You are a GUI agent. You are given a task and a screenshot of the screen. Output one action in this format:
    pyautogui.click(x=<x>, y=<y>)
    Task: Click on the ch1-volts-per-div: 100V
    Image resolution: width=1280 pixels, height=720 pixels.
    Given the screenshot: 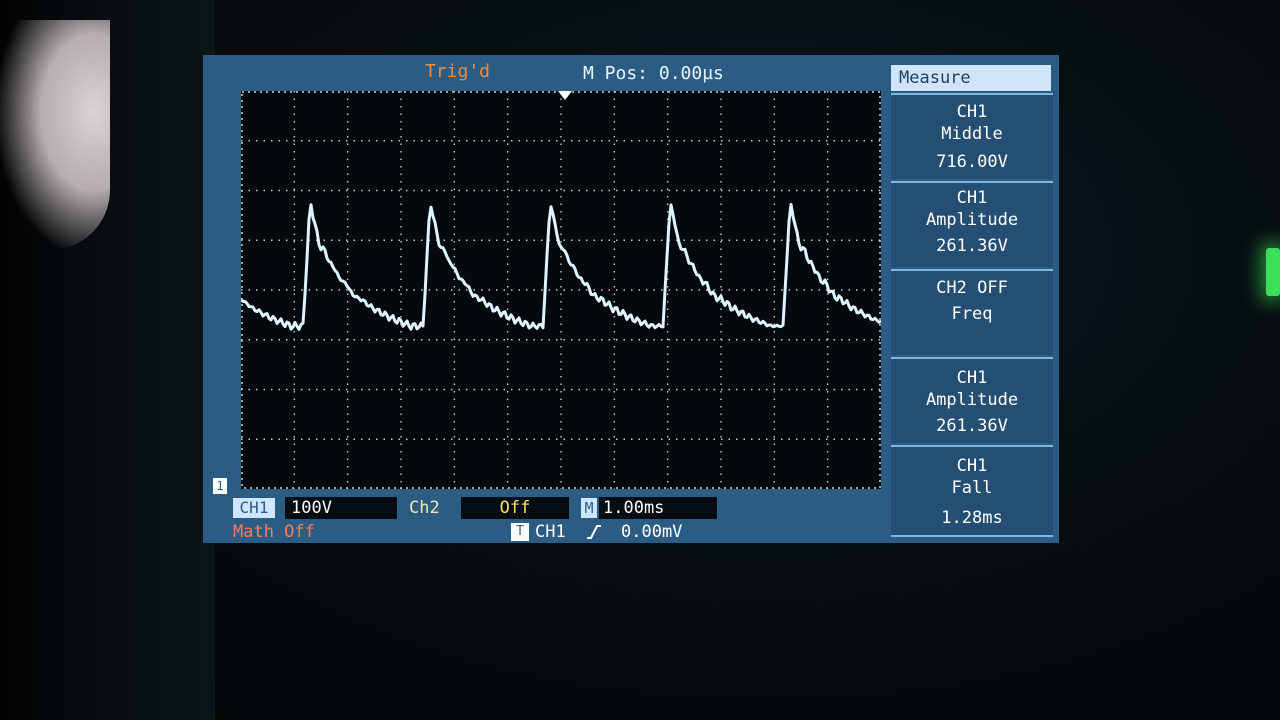 What is the action you would take?
    pyautogui.click(x=341, y=508)
    